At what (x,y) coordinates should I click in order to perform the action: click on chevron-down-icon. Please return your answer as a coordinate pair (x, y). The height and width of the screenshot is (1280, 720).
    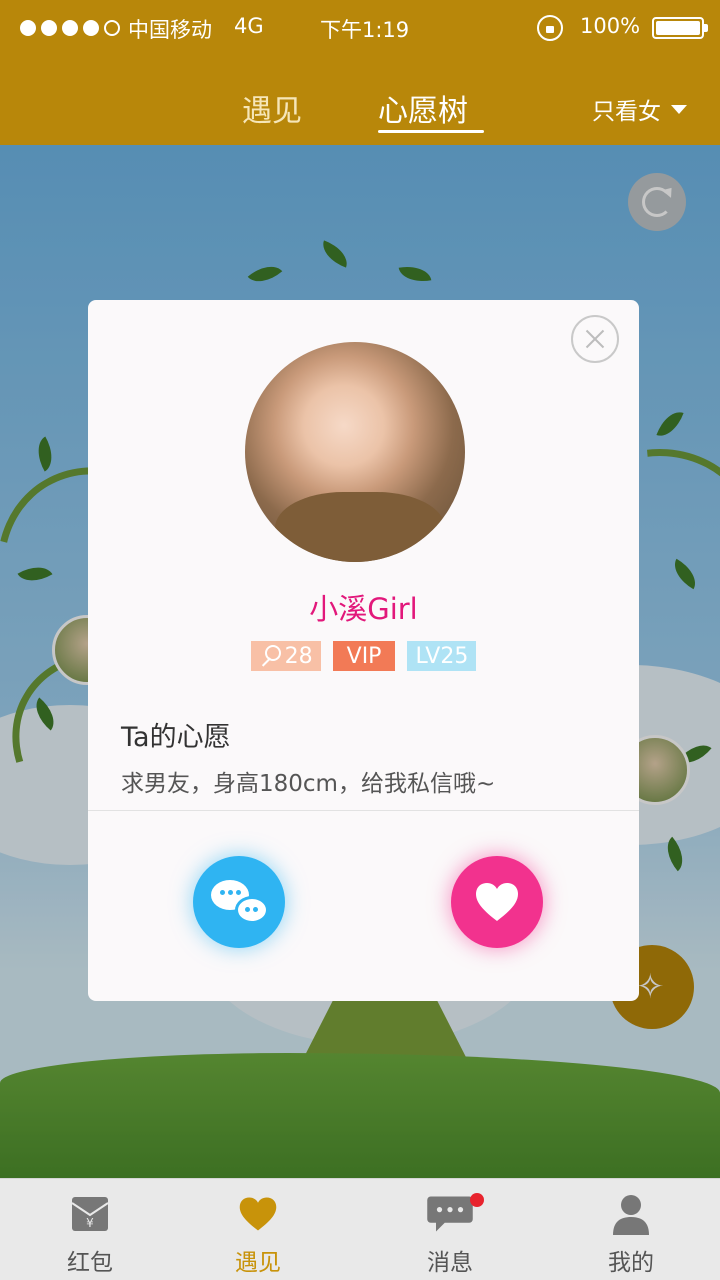
    Looking at the image, I should click on (679, 109).